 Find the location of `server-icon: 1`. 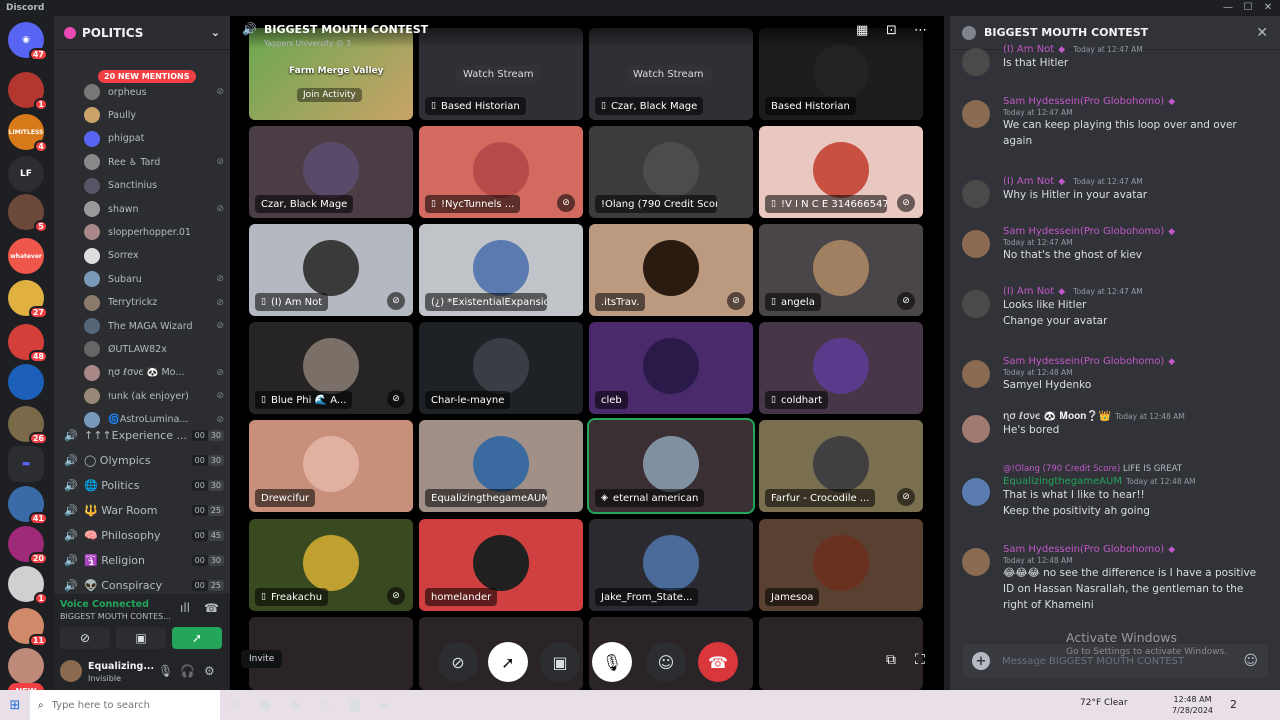

server-icon: 1 is located at coordinates (28, 91).